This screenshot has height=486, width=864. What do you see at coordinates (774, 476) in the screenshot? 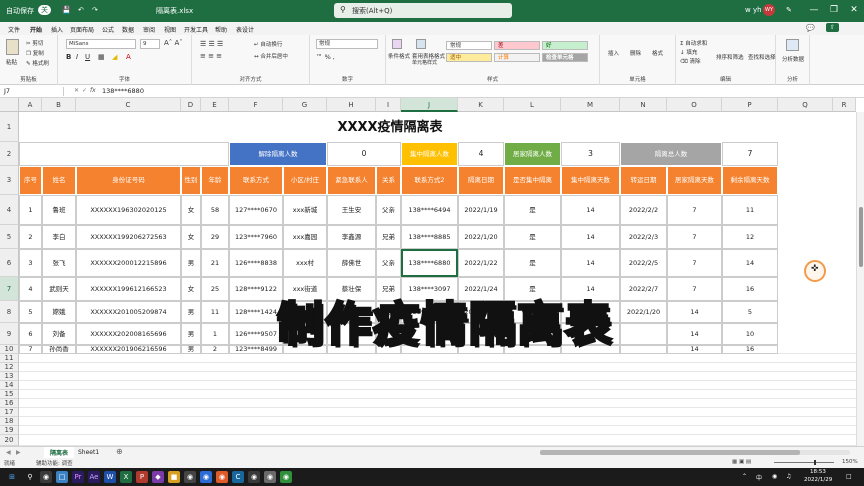
I see `wifi-icon: ◉` at bounding box center [774, 476].